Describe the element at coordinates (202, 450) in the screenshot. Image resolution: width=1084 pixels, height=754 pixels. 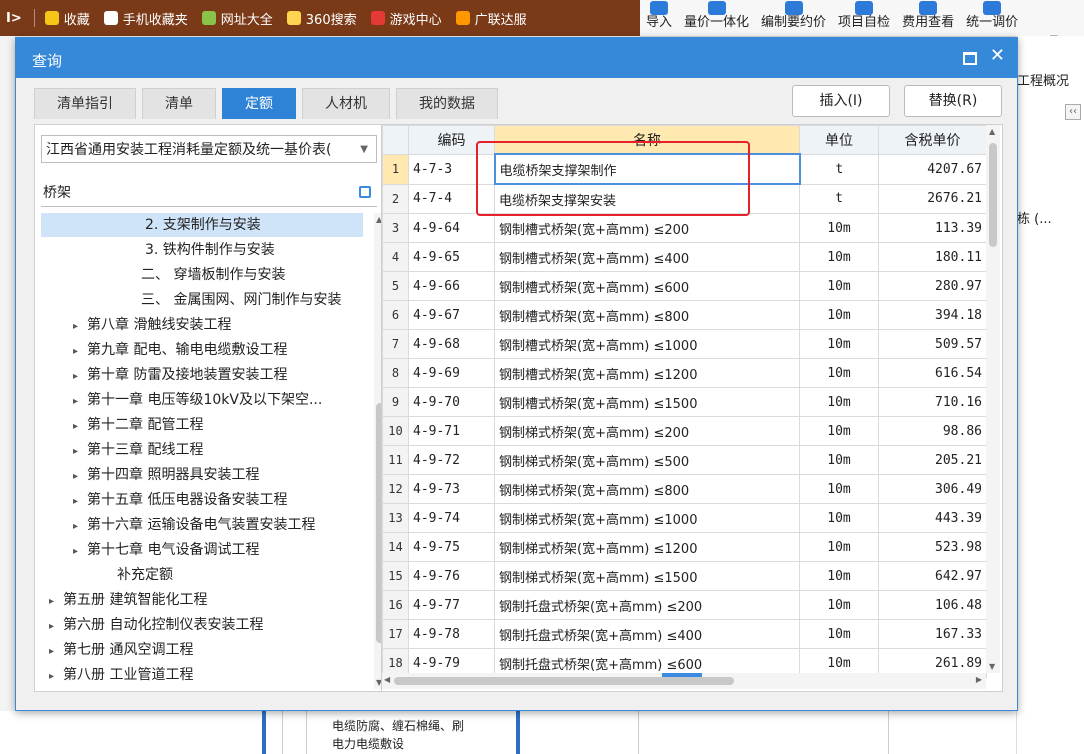
I see `tree-item: ▸ 第十三章 配线工程` at that location.